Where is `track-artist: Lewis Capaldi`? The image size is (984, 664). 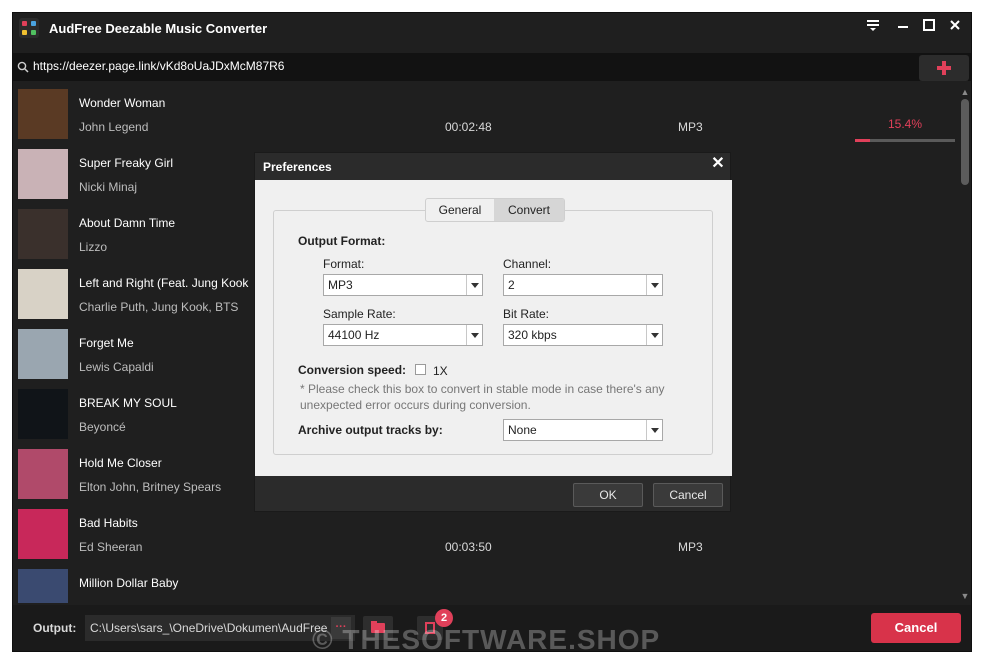 track-artist: Lewis Capaldi is located at coordinates (116, 367).